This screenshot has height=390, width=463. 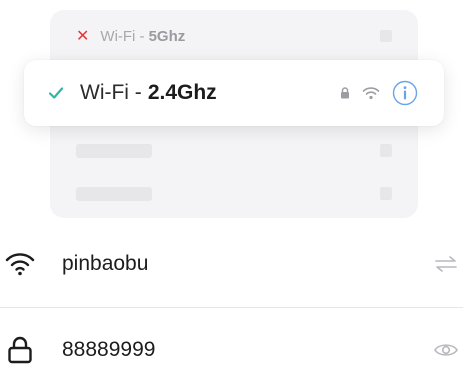 What do you see at coordinates (56, 93) in the screenshot?
I see `check-icon` at bounding box center [56, 93].